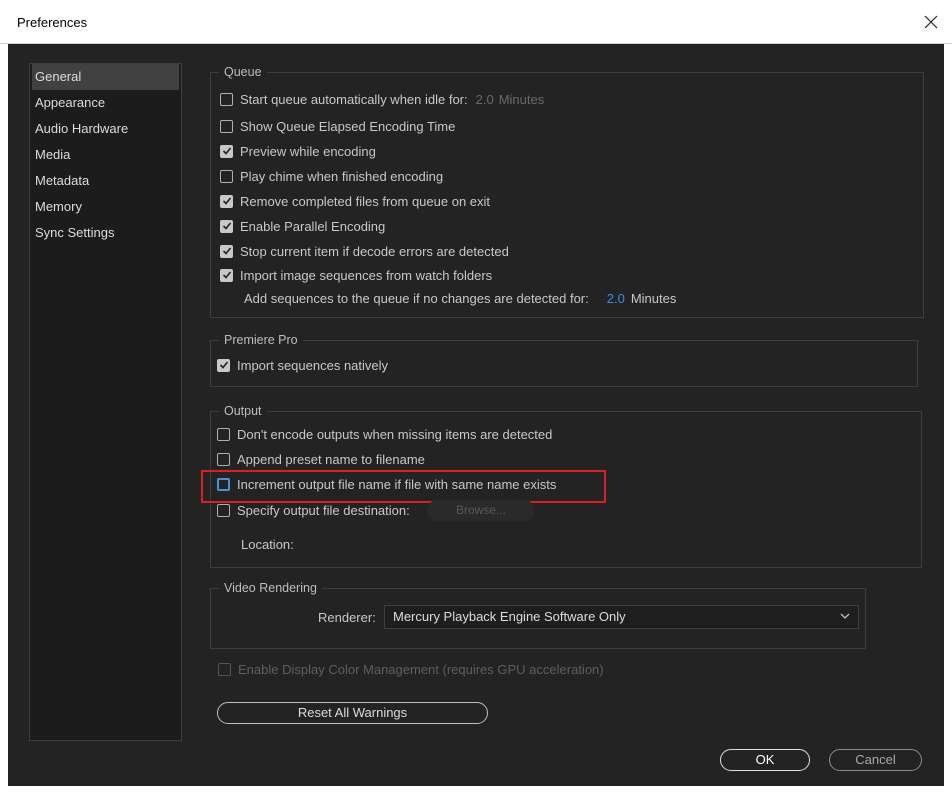 This screenshot has height=794, width=952. Describe the element at coordinates (485, 99) in the screenshot. I see `idle-minutes-value: 2.0` at that location.